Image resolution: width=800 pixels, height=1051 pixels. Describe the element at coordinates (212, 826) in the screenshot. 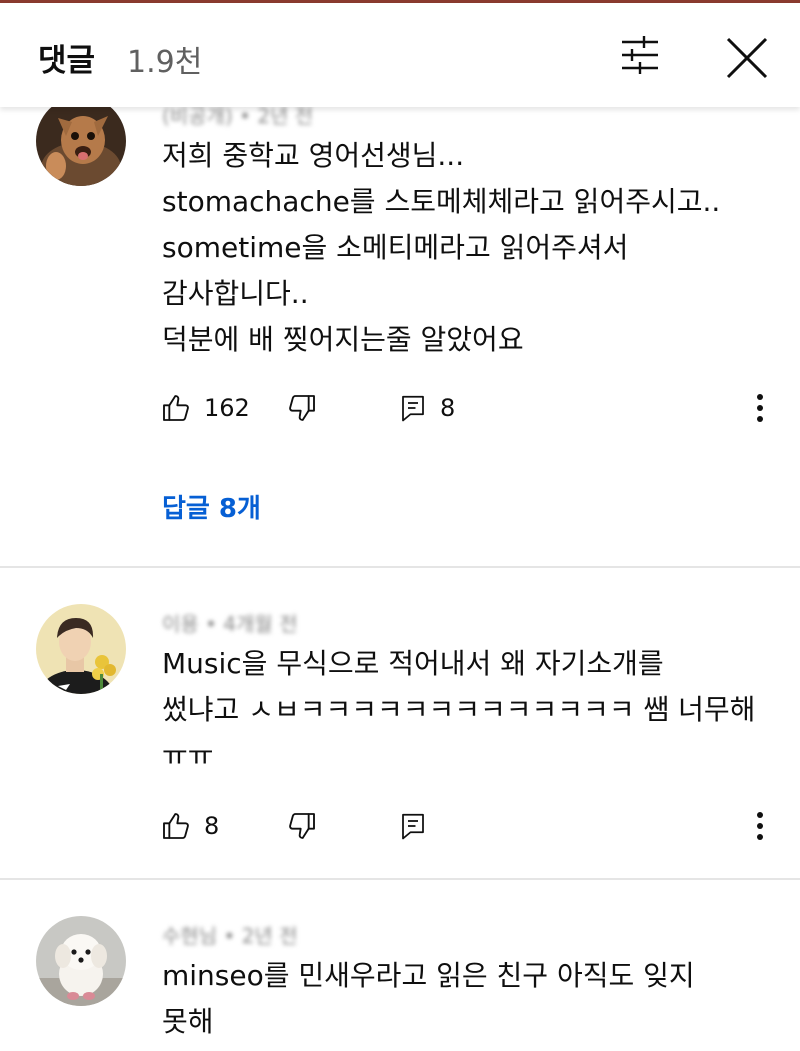

I see `like-count: 8` at that location.